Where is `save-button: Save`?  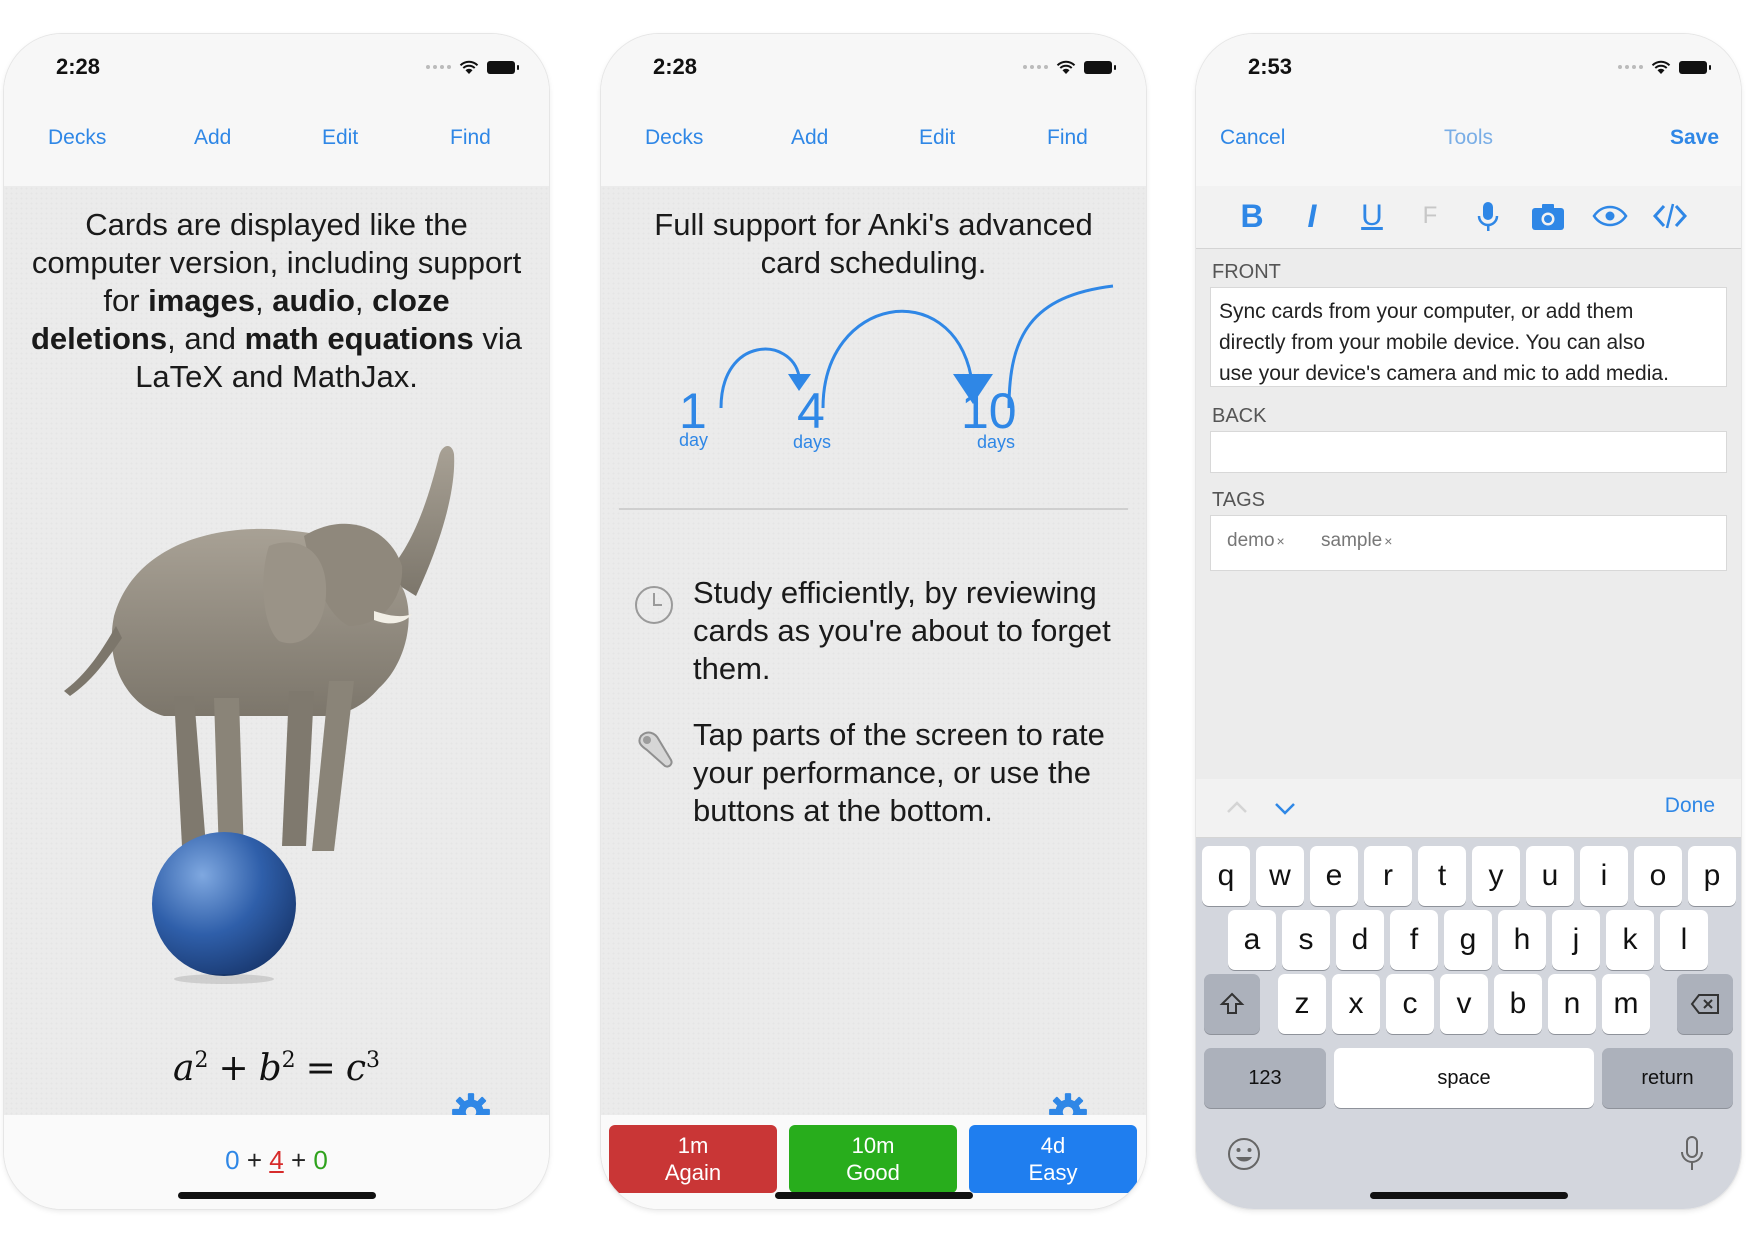
save-button: Save is located at coordinates (1694, 138).